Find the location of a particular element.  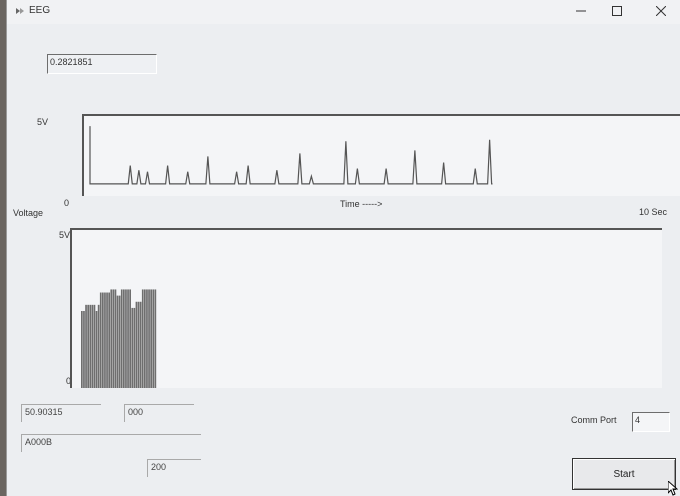

eeg-time-plot is located at coordinates (381, 155).